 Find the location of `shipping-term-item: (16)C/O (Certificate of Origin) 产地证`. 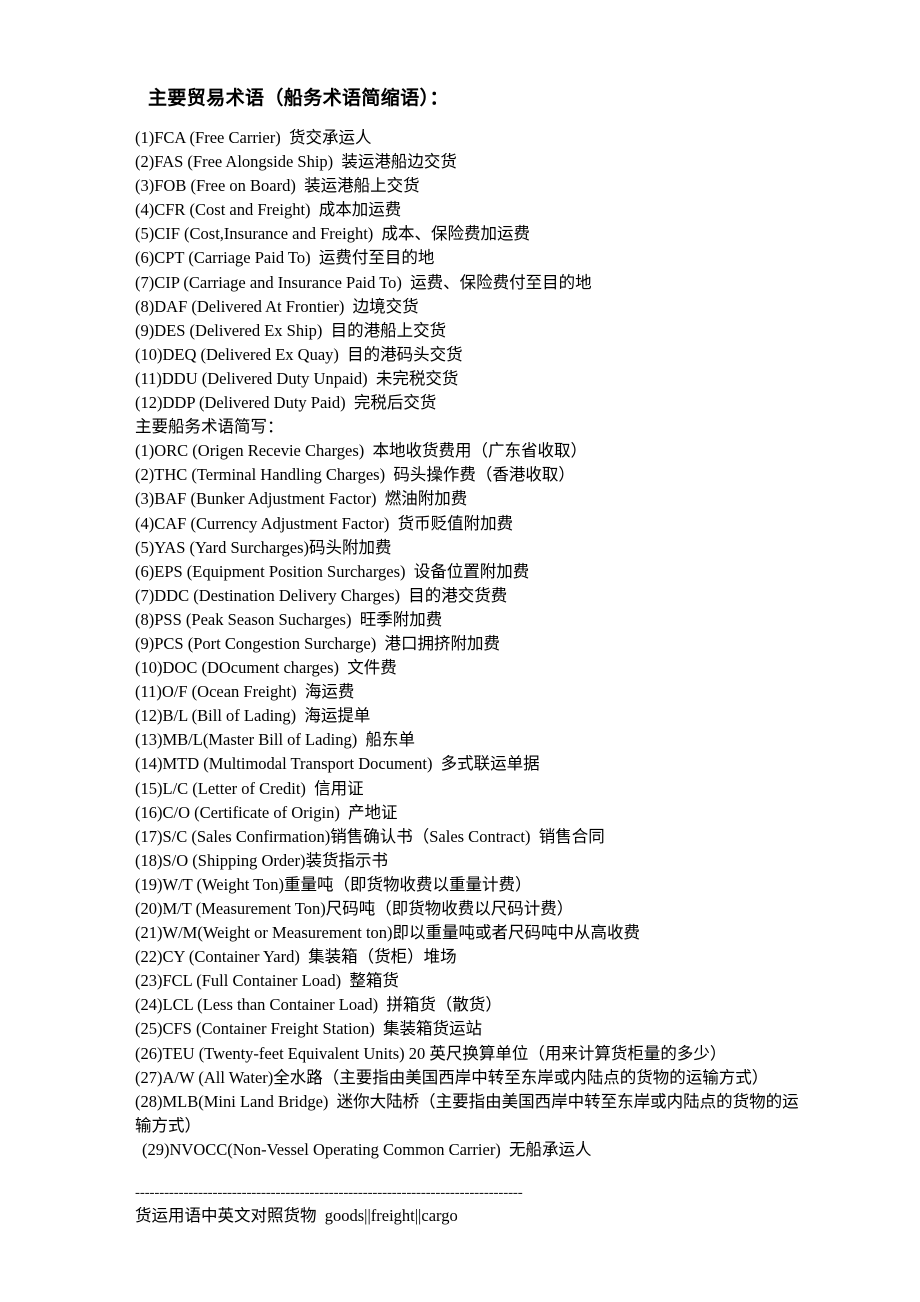

shipping-term-item: (16)C/O (Certificate of Origin) 产地证 is located at coordinates (266, 812).